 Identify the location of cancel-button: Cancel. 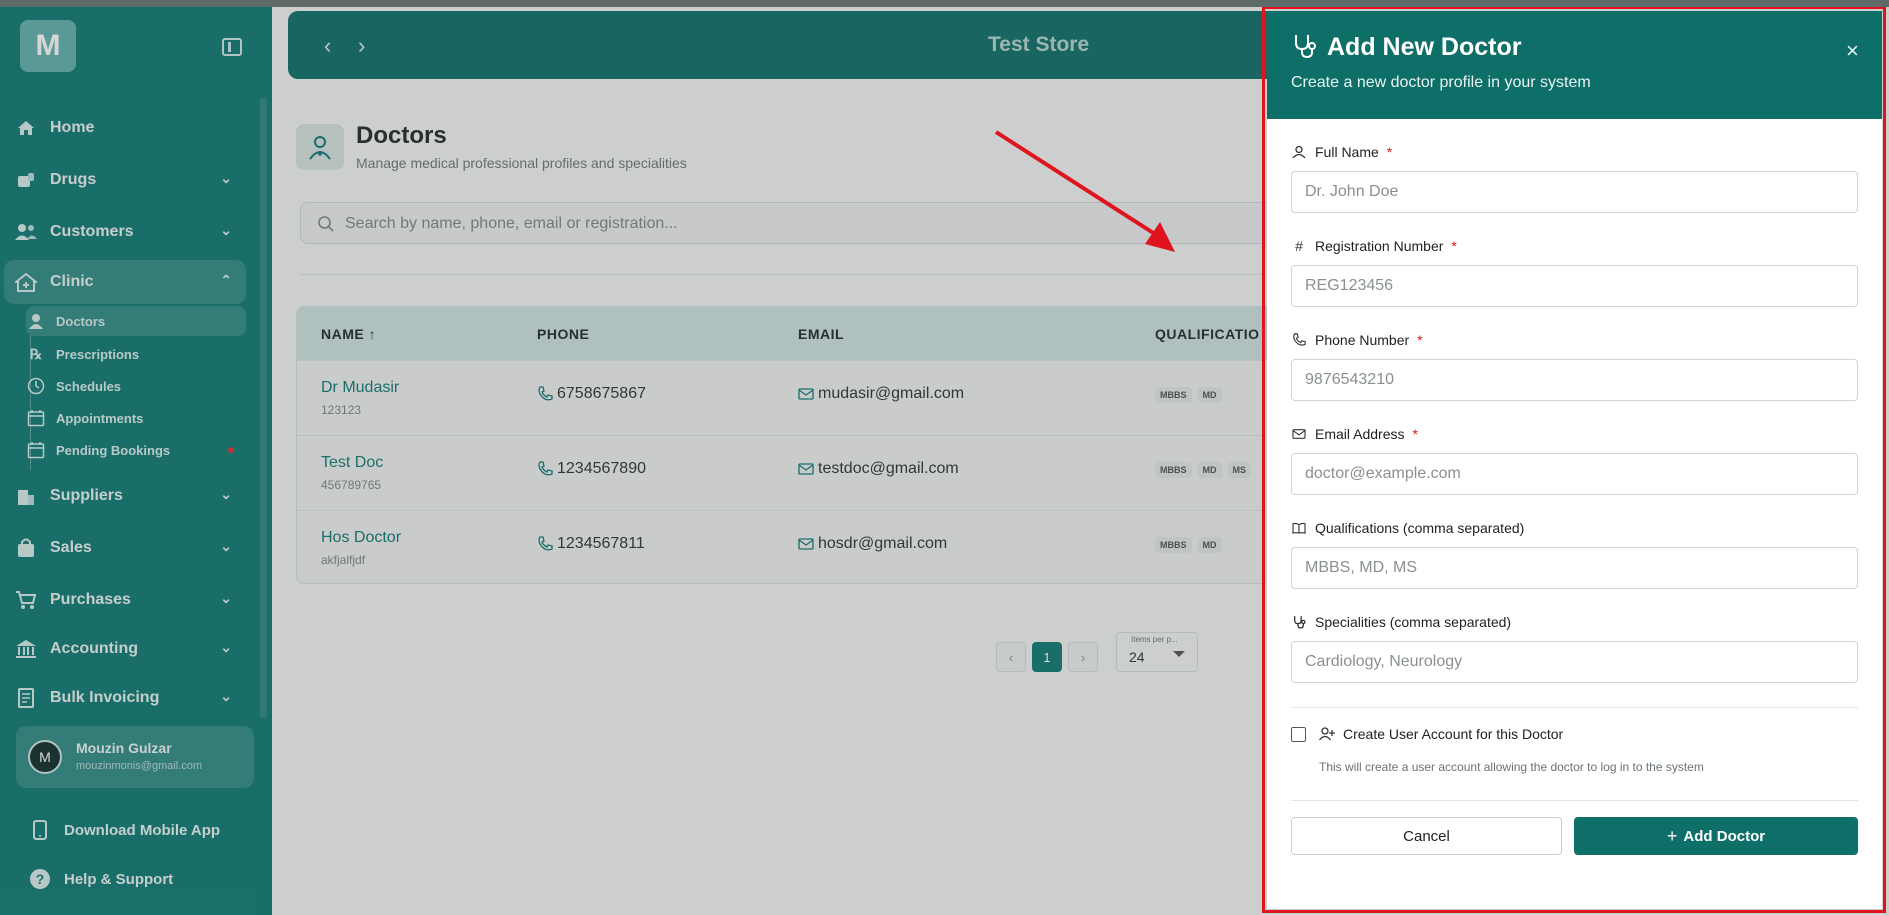
(1426, 836).